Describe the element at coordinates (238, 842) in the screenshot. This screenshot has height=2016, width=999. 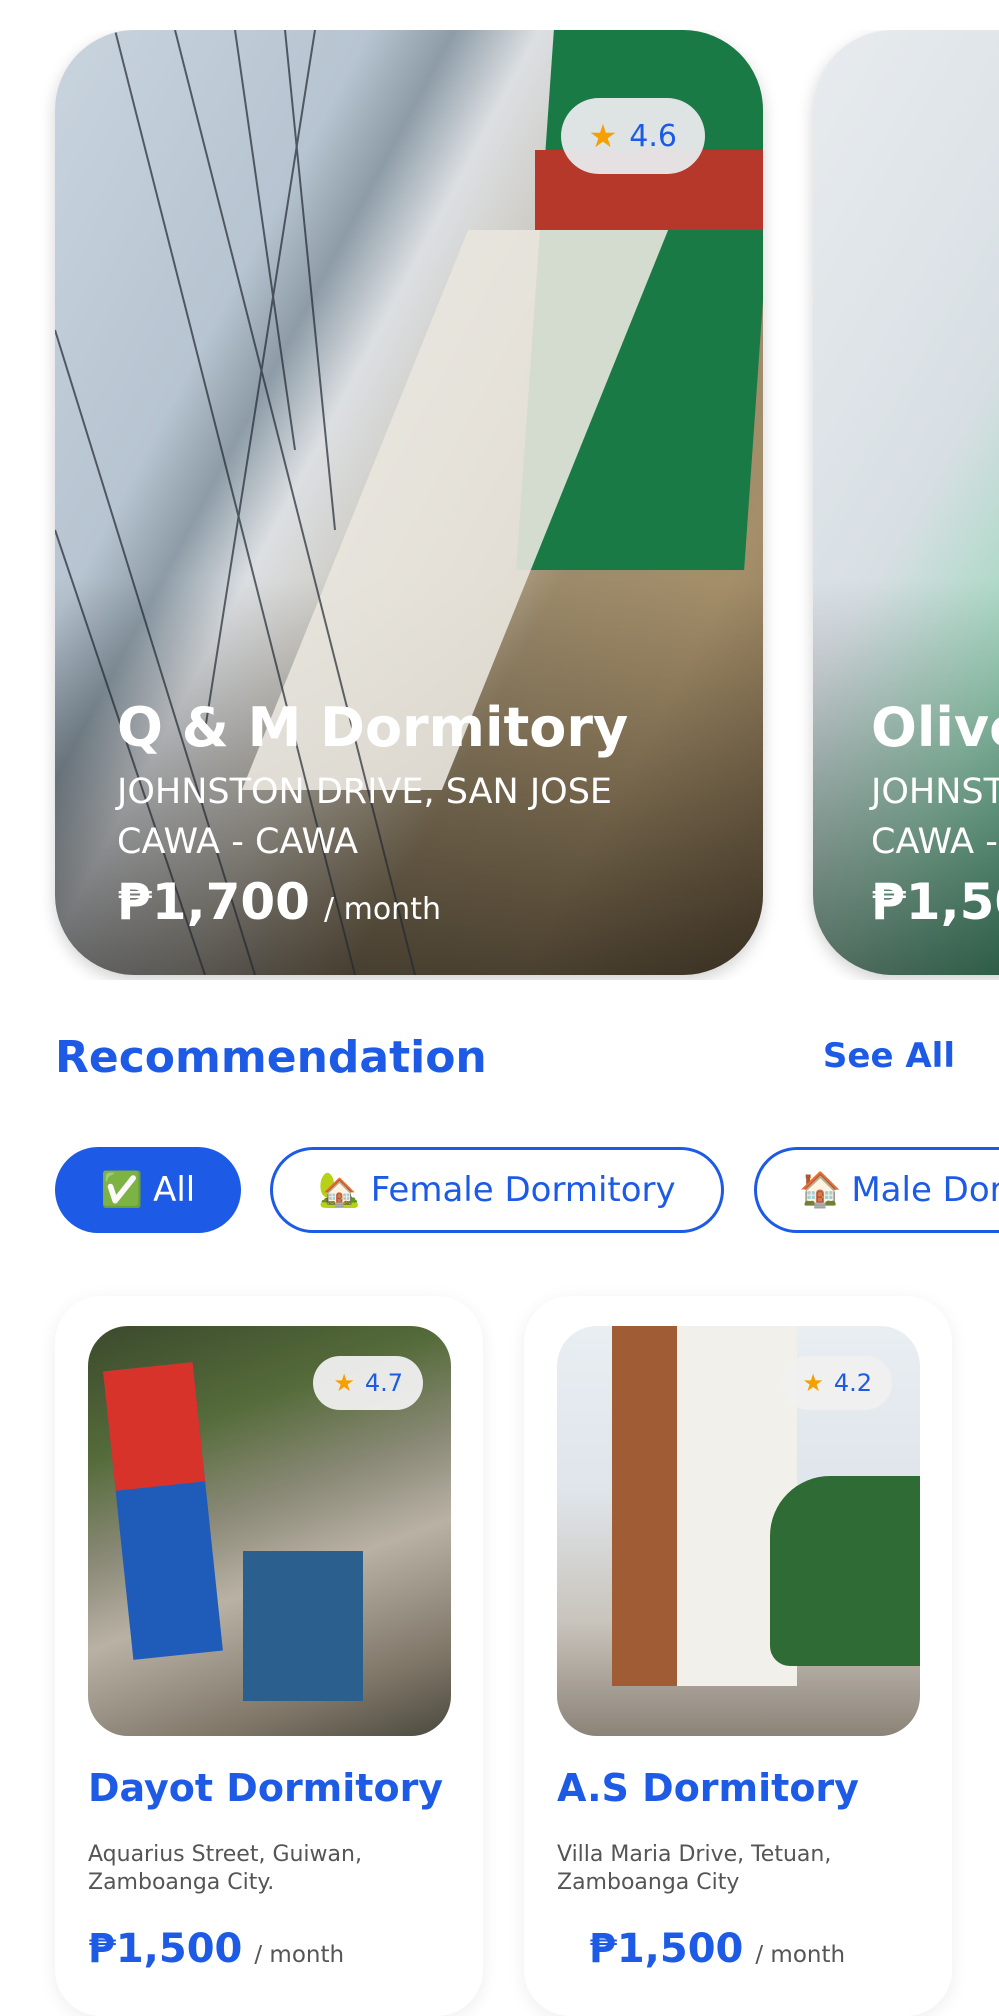
I see `address-line: CAWA - CAWA` at that location.